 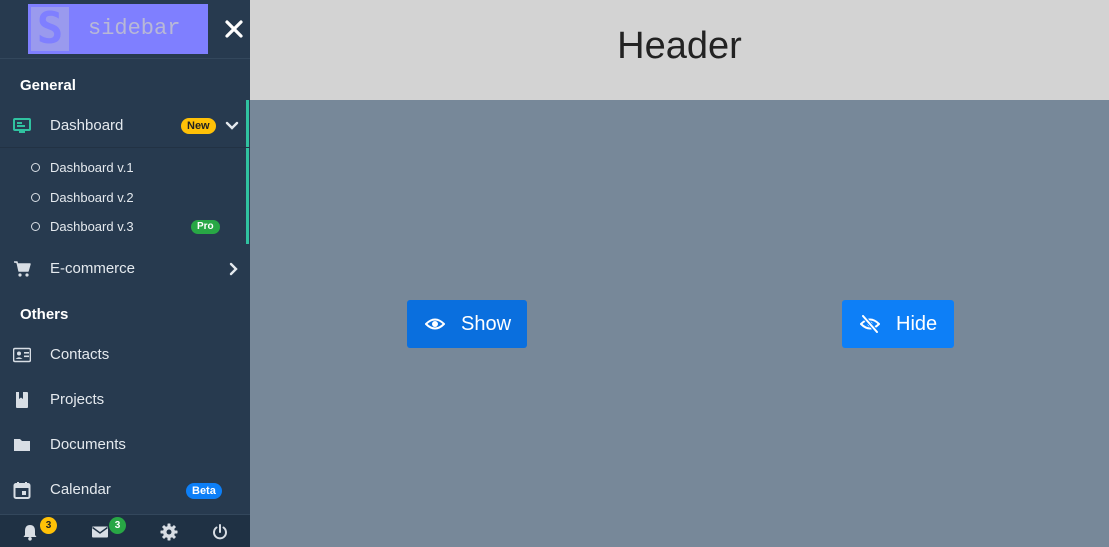 I want to click on messages-count-badge: 3, so click(x=117, y=525).